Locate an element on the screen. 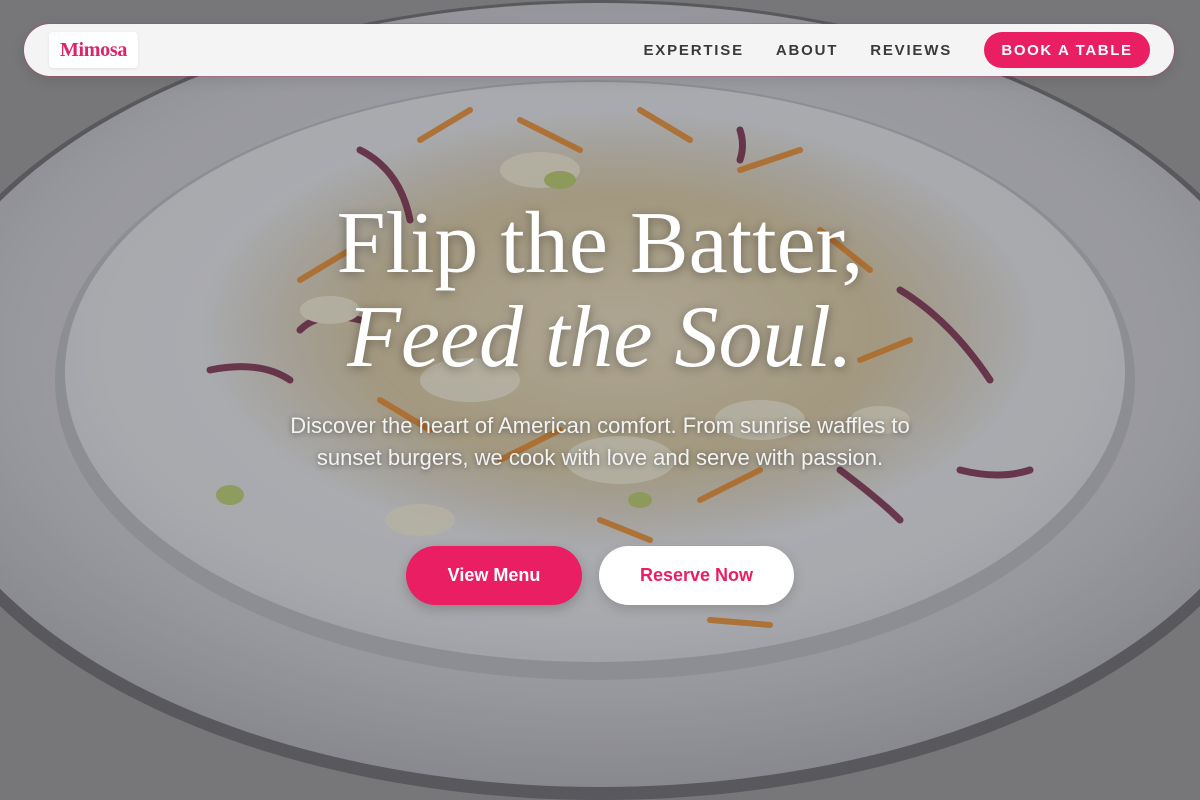  hero-actions: View Menu Reserve Now is located at coordinates (600, 575).